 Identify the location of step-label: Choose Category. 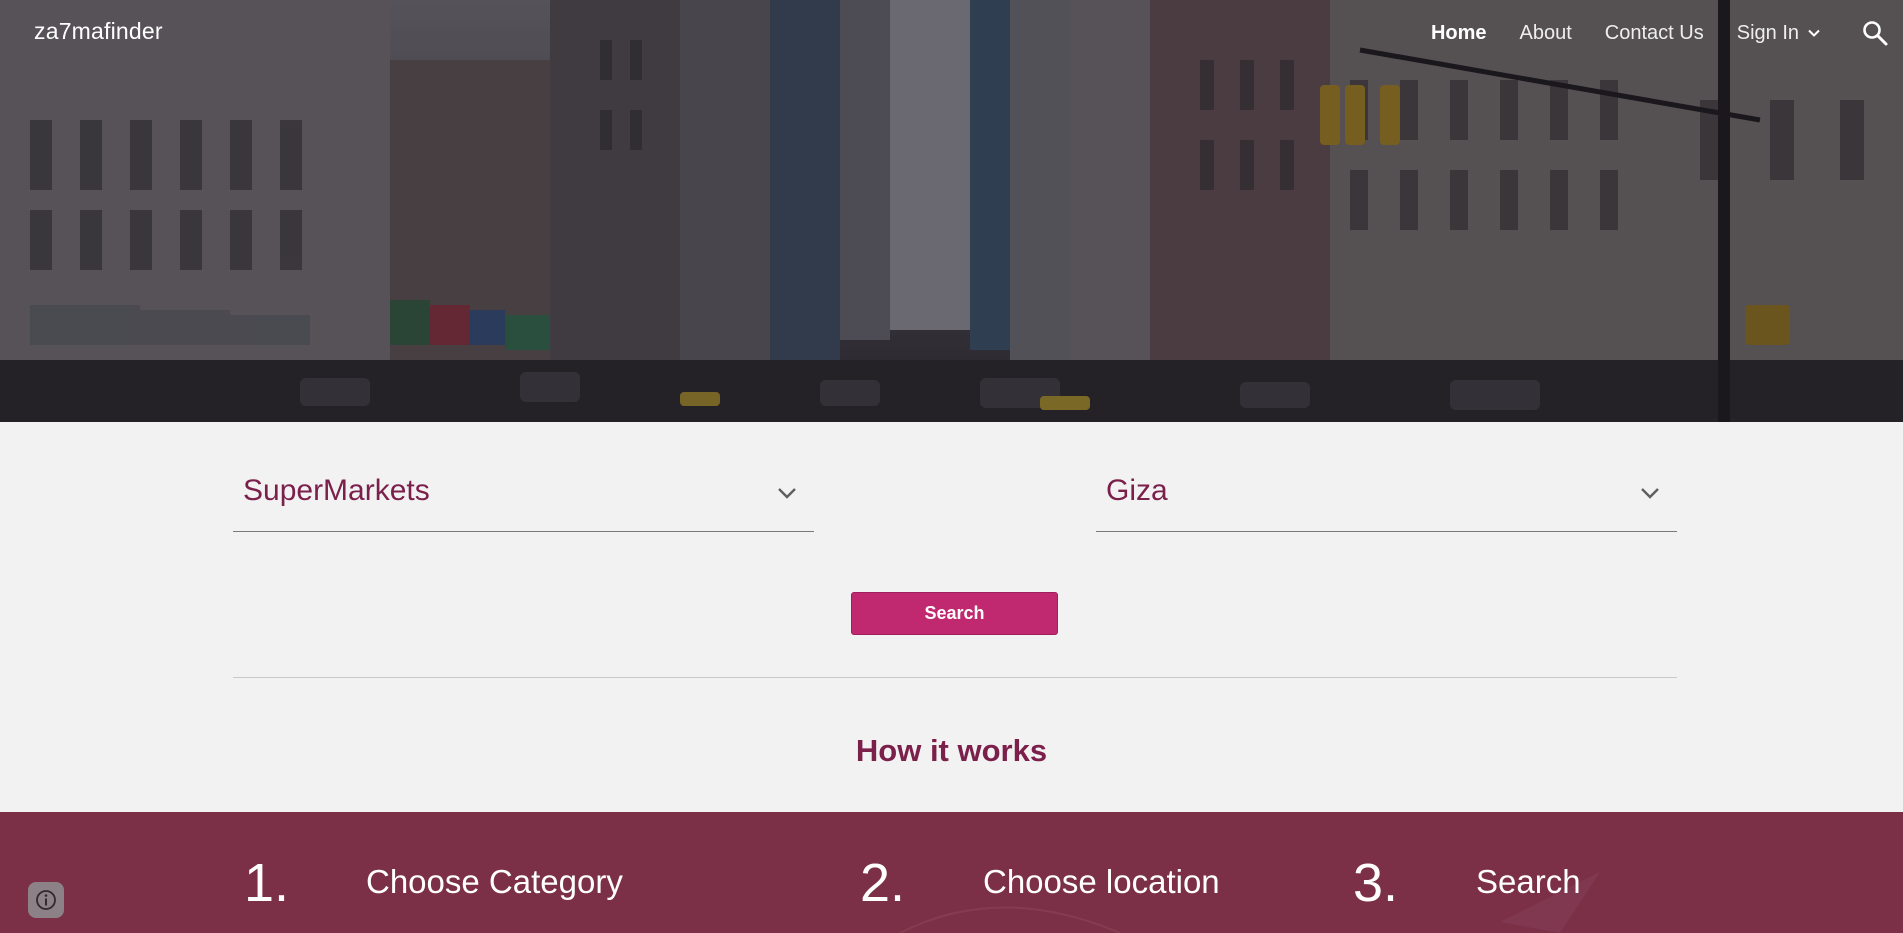
(494, 881).